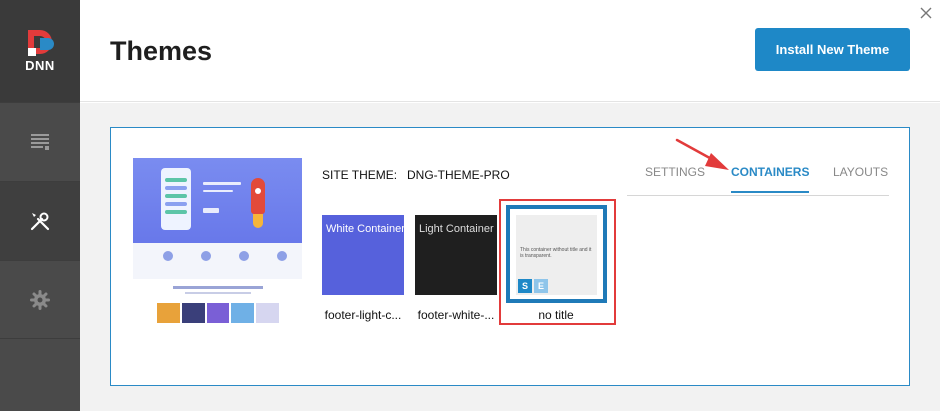 The height and width of the screenshot is (411, 940). I want to click on preview-text, so click(218, 191).